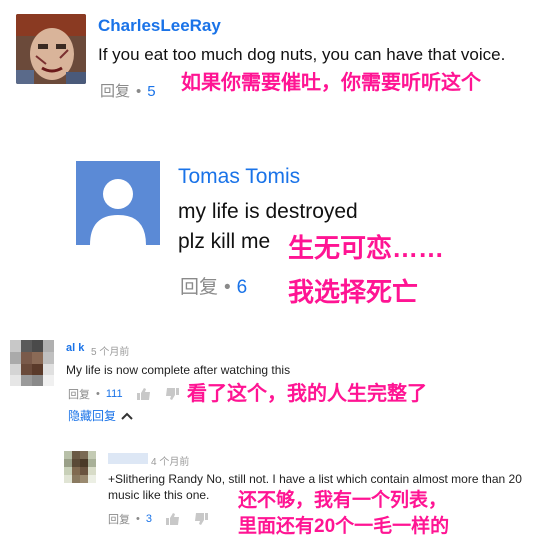  What do you see at coordinates (75, 348) in the screenshot?
I see `comment-author: al k` at bounding box center [75, 348].